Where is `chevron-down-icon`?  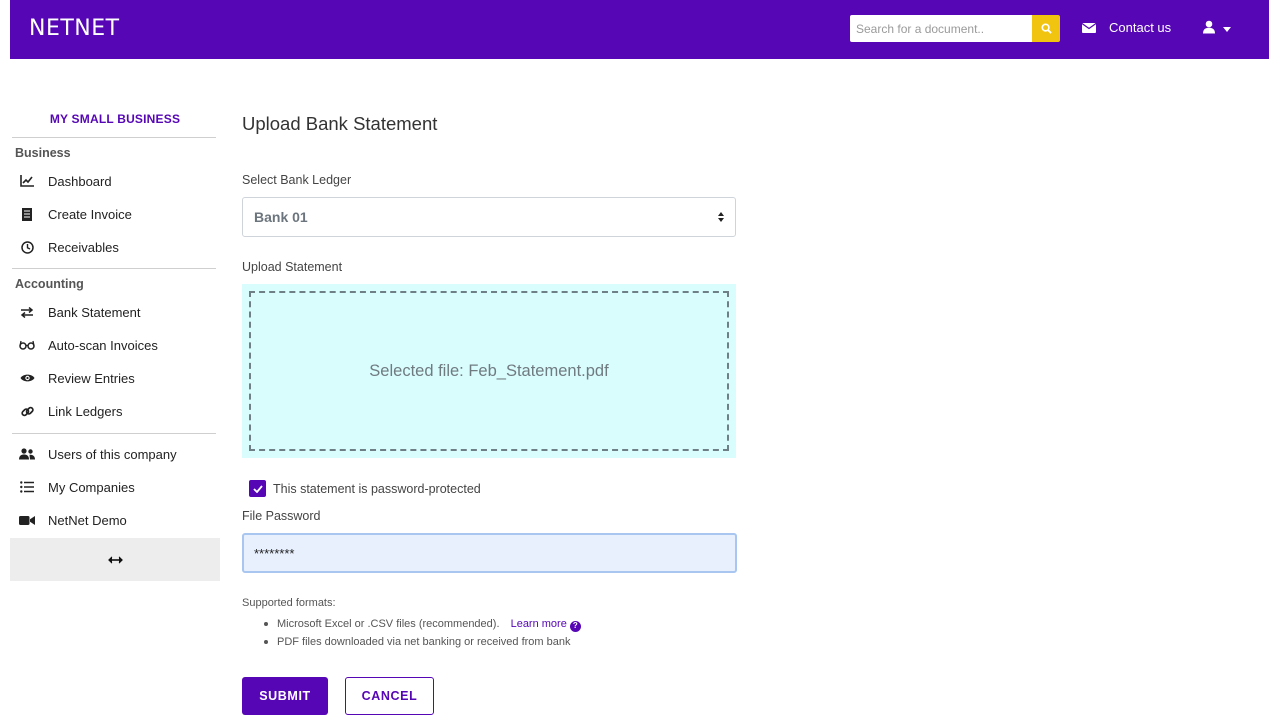
chevron-down-icon is located at coordinates (1227, 29).